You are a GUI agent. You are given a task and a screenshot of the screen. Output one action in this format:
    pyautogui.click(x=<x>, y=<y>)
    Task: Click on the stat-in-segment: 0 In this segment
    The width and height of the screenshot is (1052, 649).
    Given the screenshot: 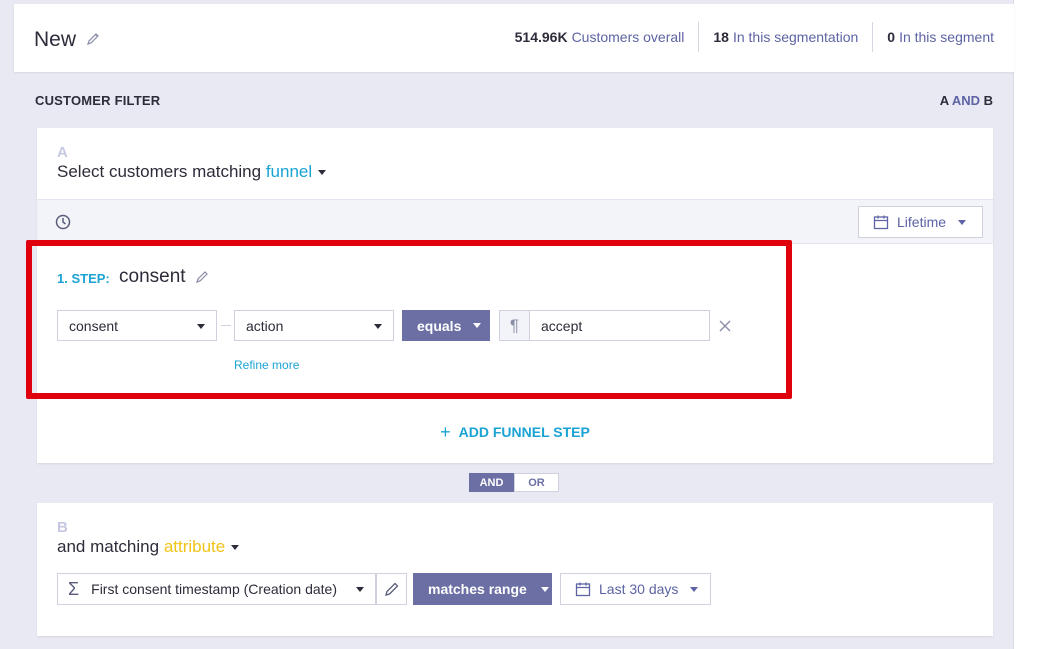 What is the action you would take?
    pyautogui.click(x=940, y=37)
    